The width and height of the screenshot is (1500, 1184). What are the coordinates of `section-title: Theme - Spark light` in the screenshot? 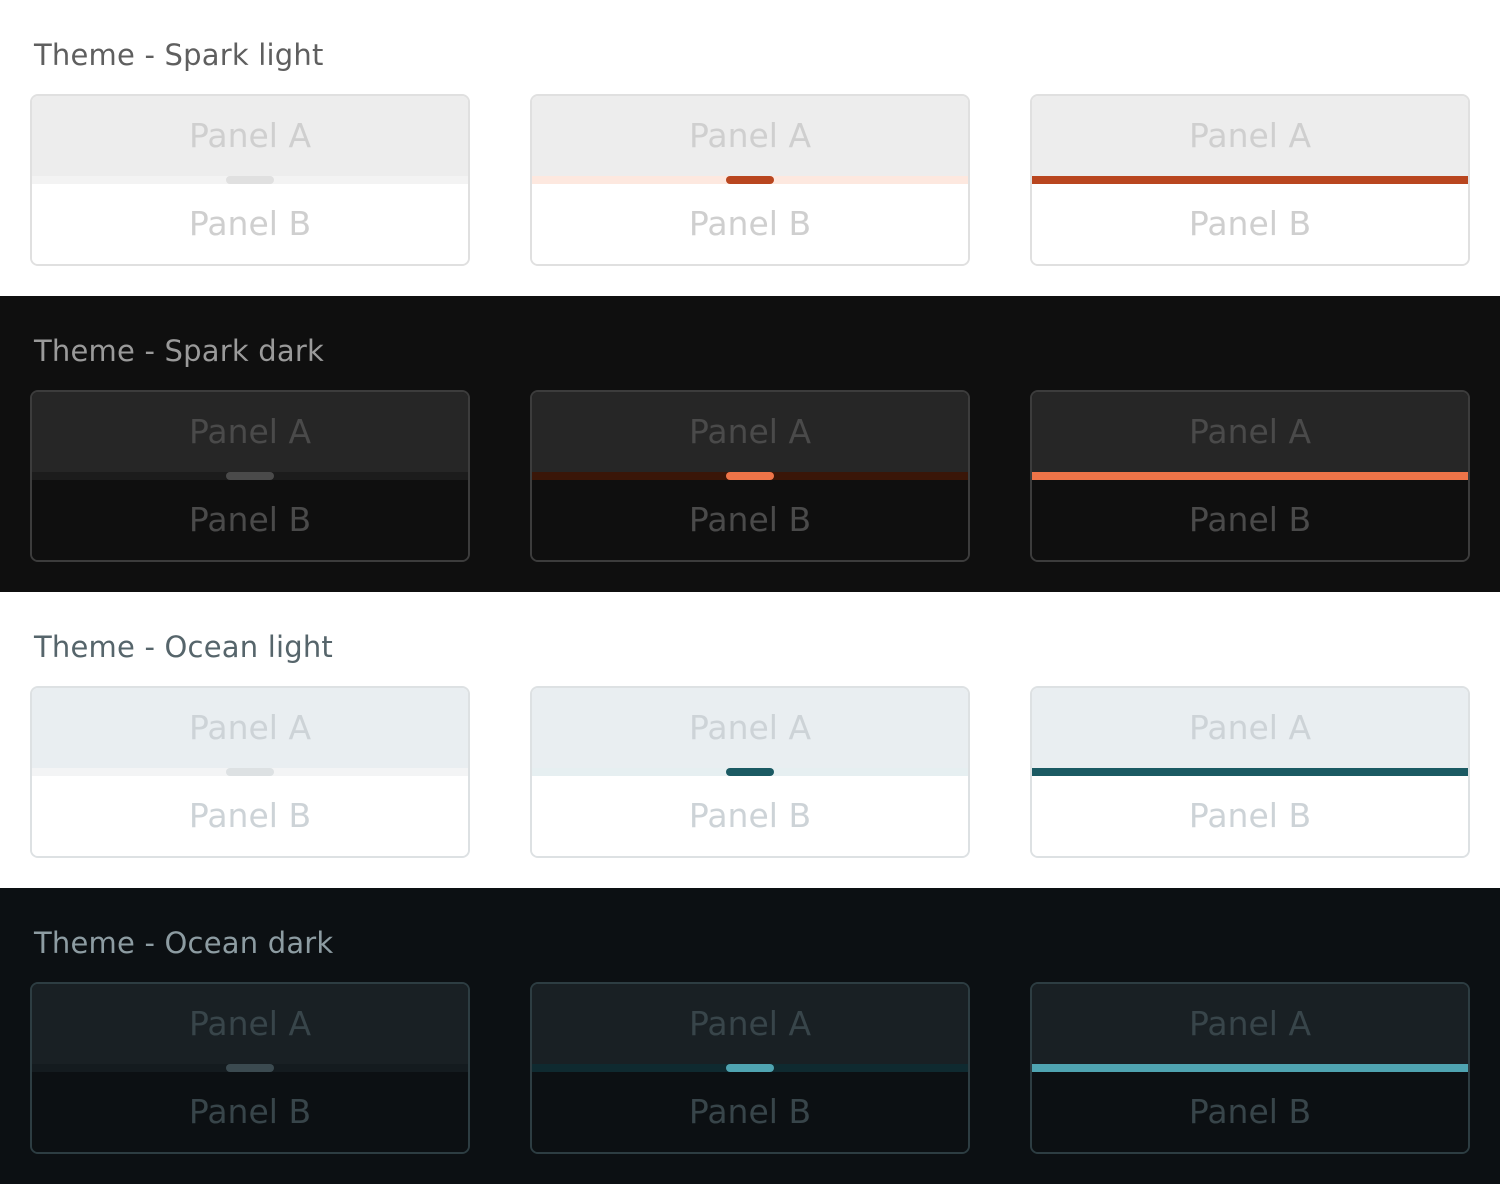 It's located at (179, 55).